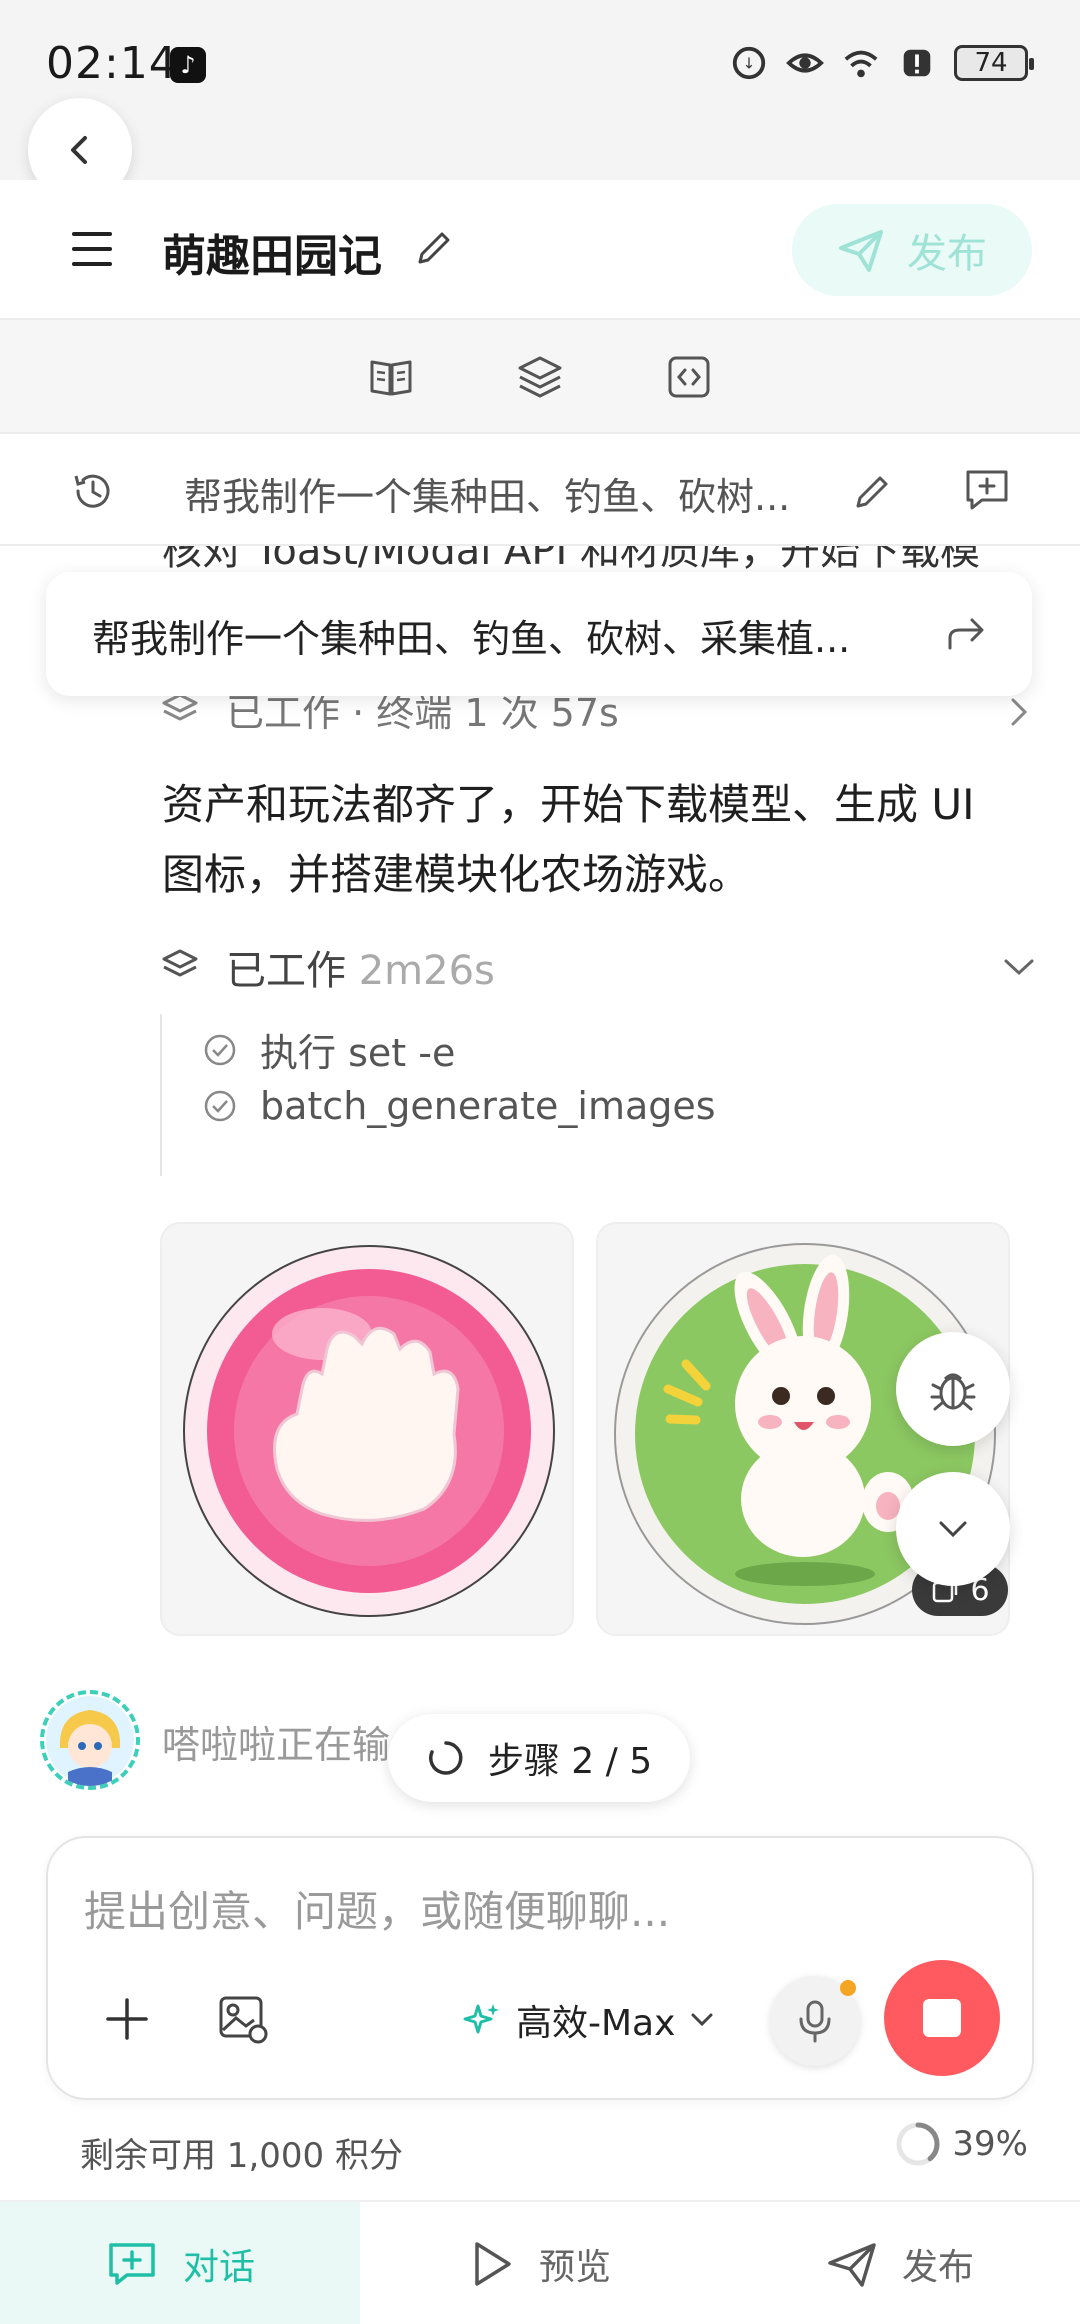 The image size is (1080, 2324). I want to click on step-progress-pill: 步骤 2 / 5, so click(539, 1758).